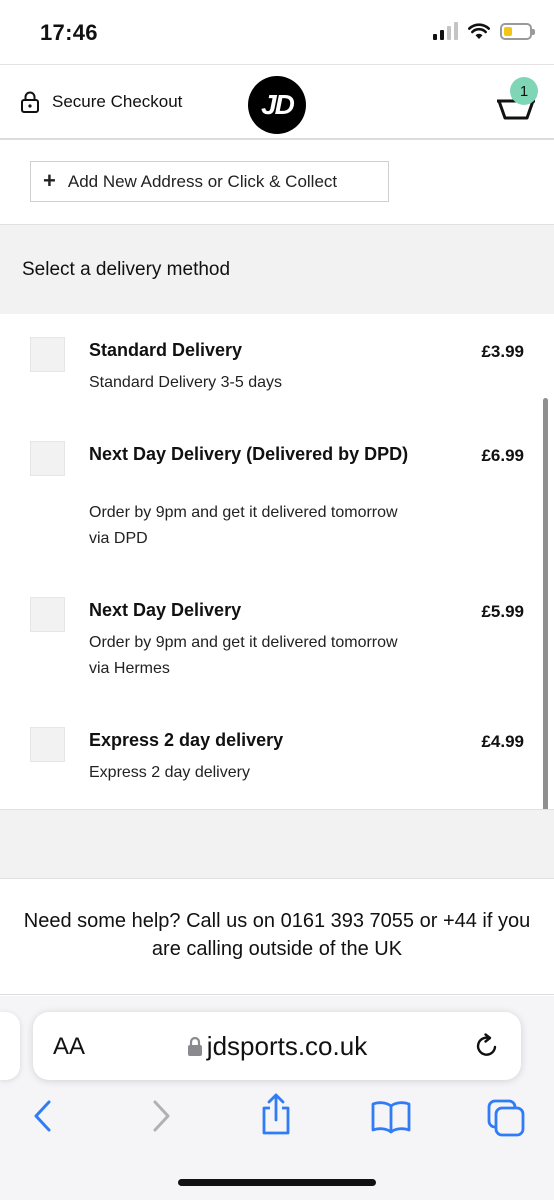 The width and height of the screenshot is (554, 1200). I want to click on delivery-option-description: Express 2 day delivery, so click(169, 772).